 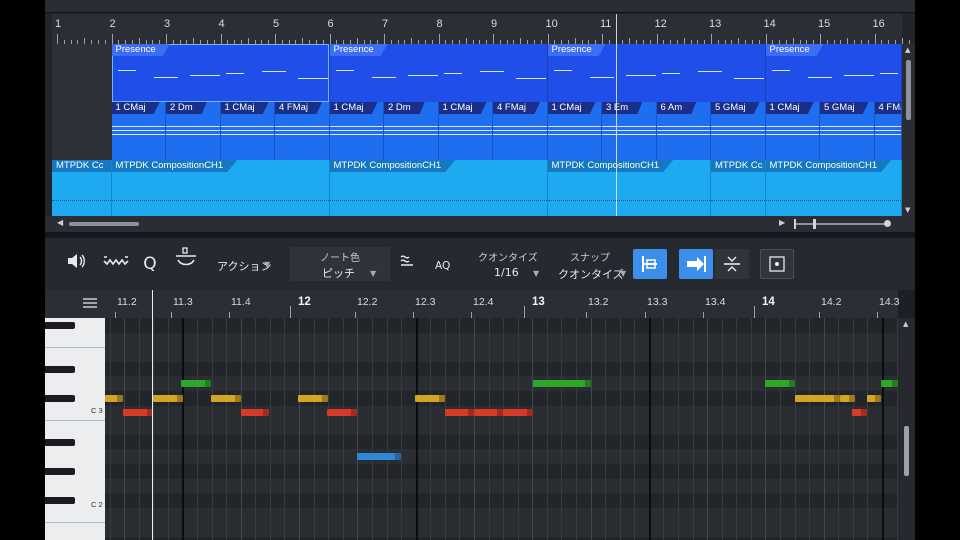 What do you see at coordinates (842, 224) in the screenshot?
I see `zoom-slider` at bounding box center [842, 224].